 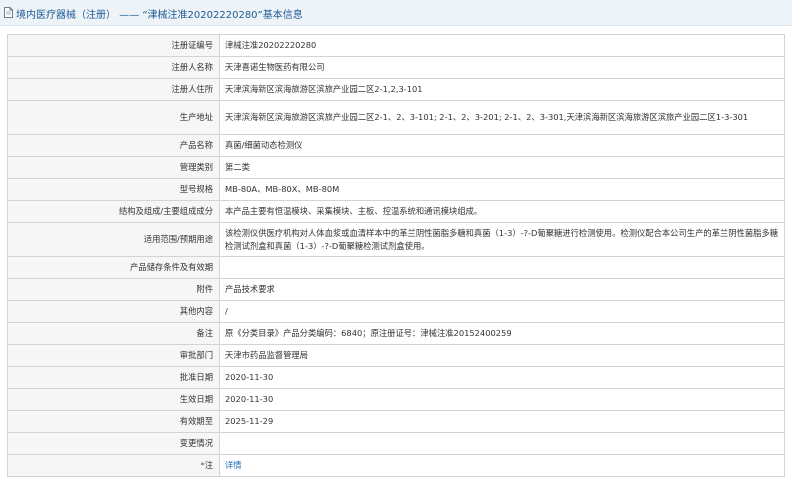 I want to click on row-label: 注册证编号, so click(x=113, y=45).